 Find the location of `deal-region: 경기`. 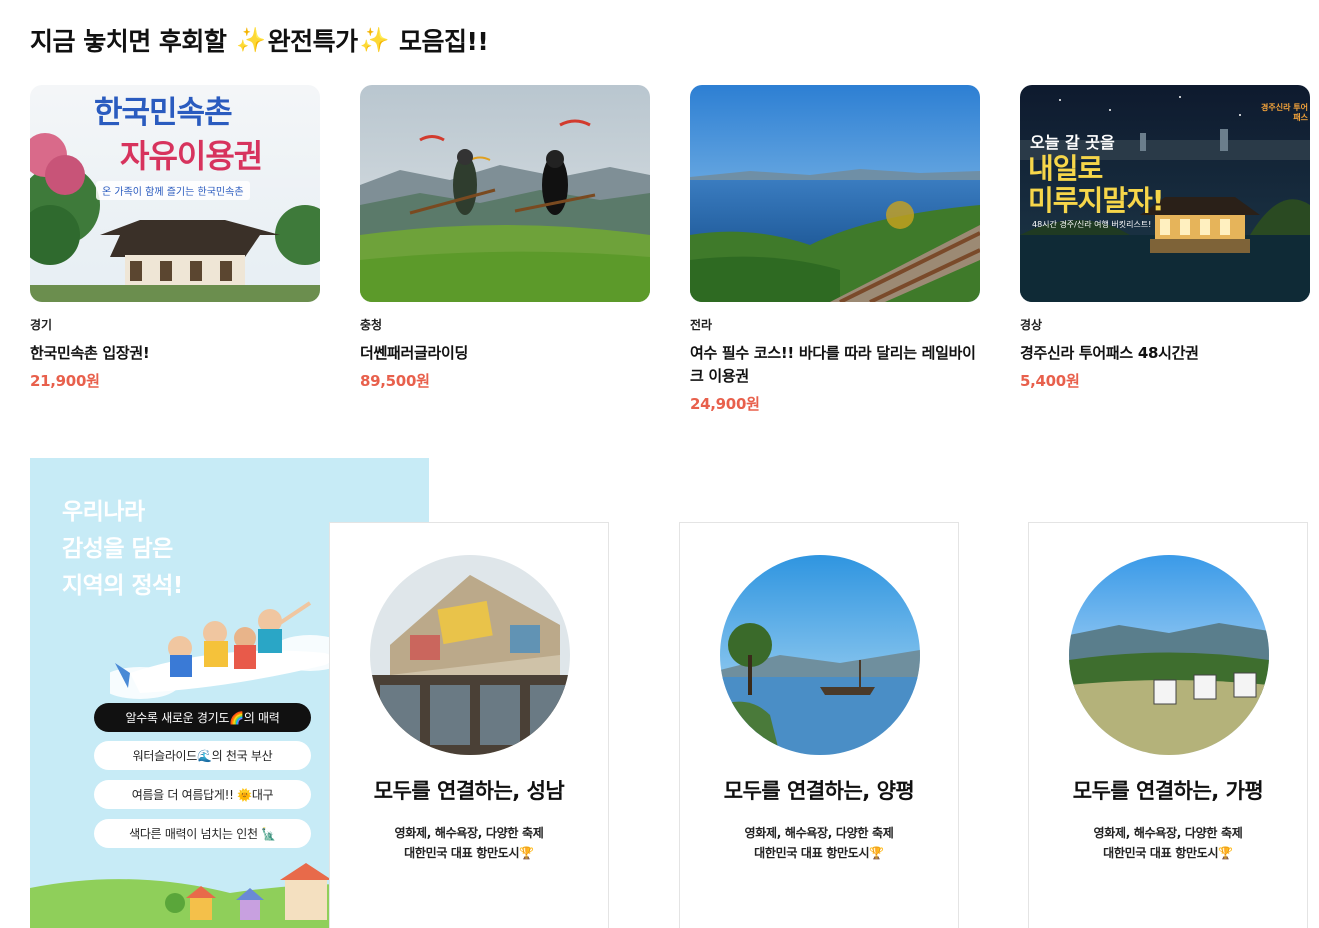

deal-region: 경기 is located at coordinates (41, 325).